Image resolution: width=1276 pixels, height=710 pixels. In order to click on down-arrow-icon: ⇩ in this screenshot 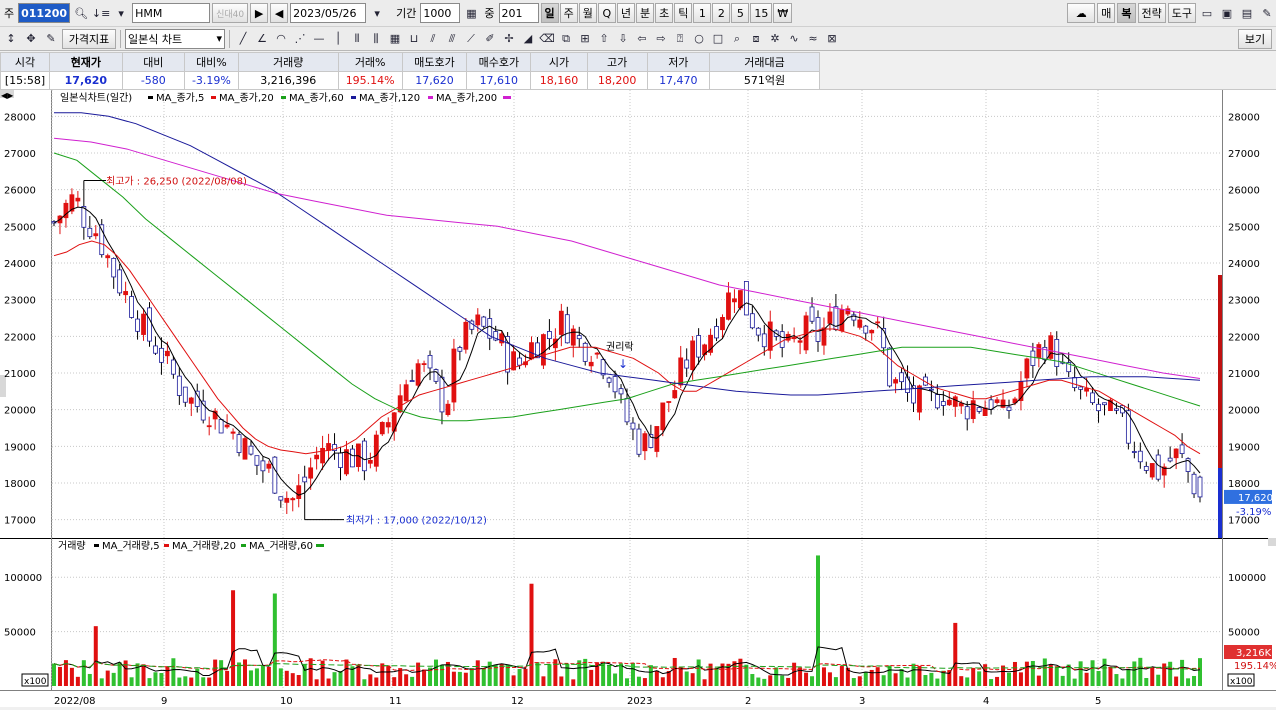, I will do `click(623, 39)`.